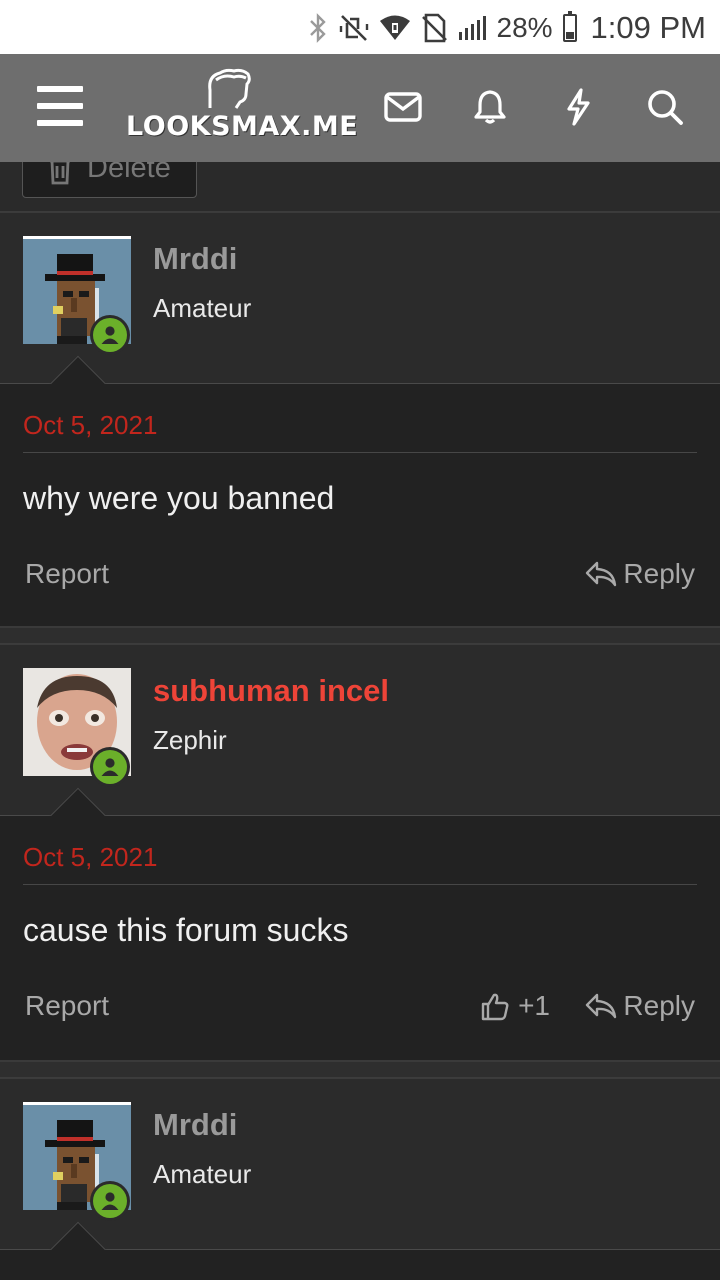 This screenshot has width=720, height=1280. I want to click on bluetooth-icon, so click(318, 28).